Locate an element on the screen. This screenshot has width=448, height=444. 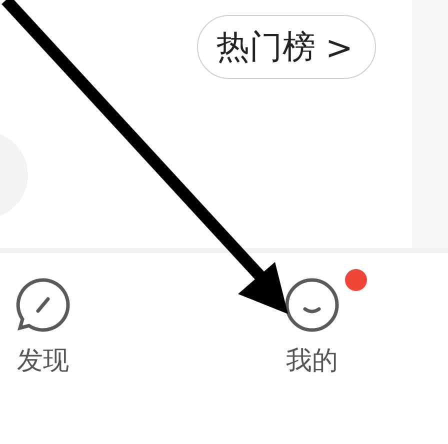
smiley-icon is located at coordinates (312, 305).